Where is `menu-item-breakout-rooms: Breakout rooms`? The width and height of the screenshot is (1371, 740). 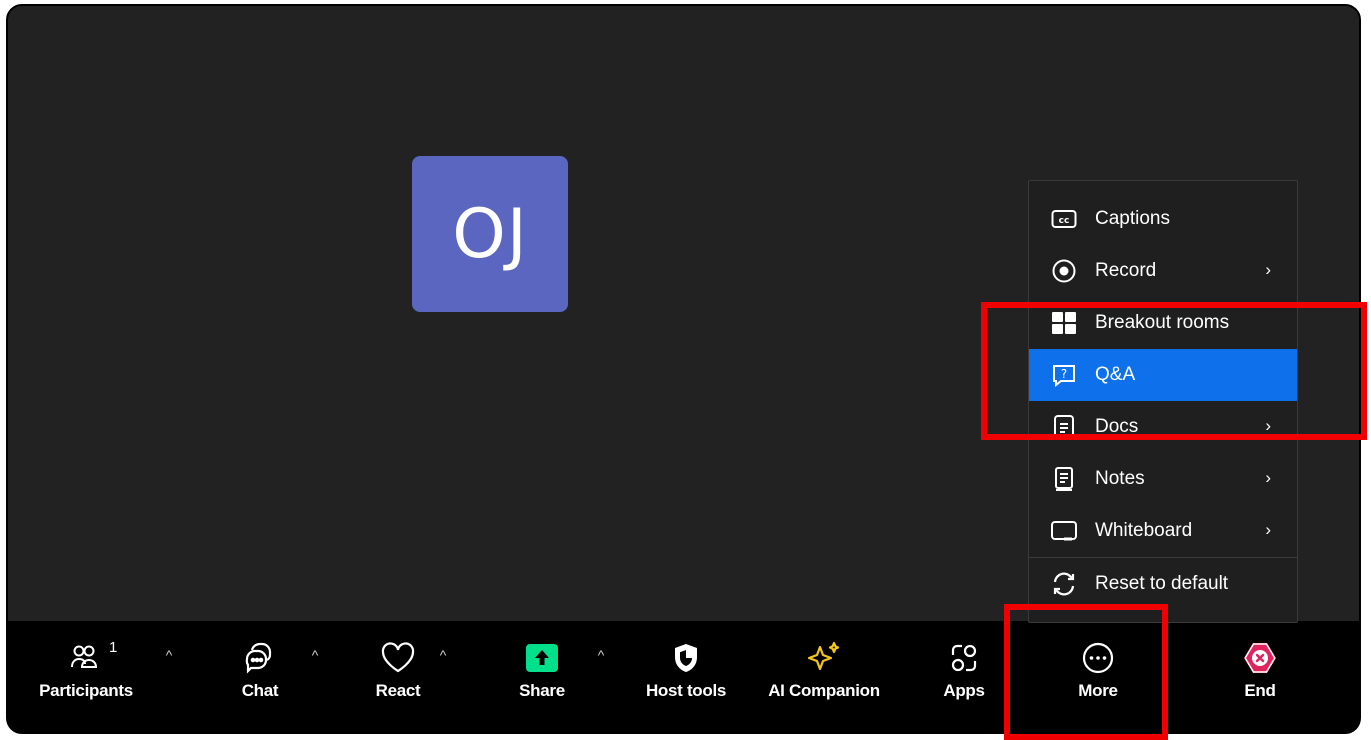
menu-item-breakout-rooms: Breakout rooms is located at coordinates (1163, 323).